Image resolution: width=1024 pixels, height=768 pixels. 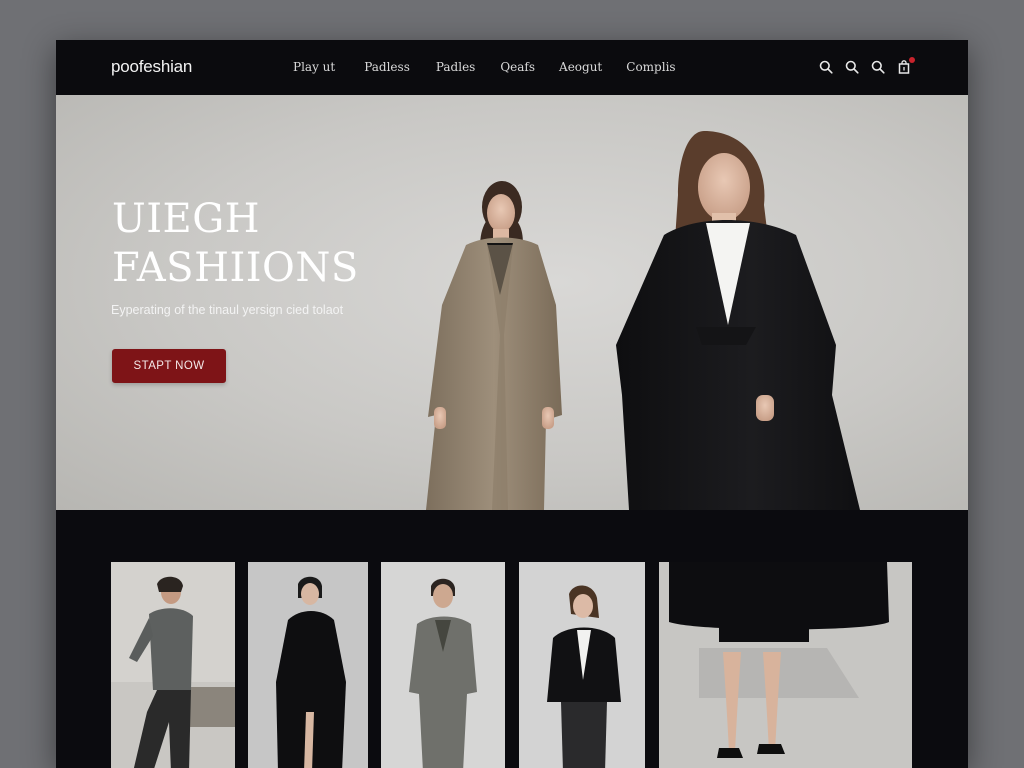 What do you see at coordinates (455, 67) in the screenshot?
I see `nav-link-3: Padles` at bounding box center [455, 67].